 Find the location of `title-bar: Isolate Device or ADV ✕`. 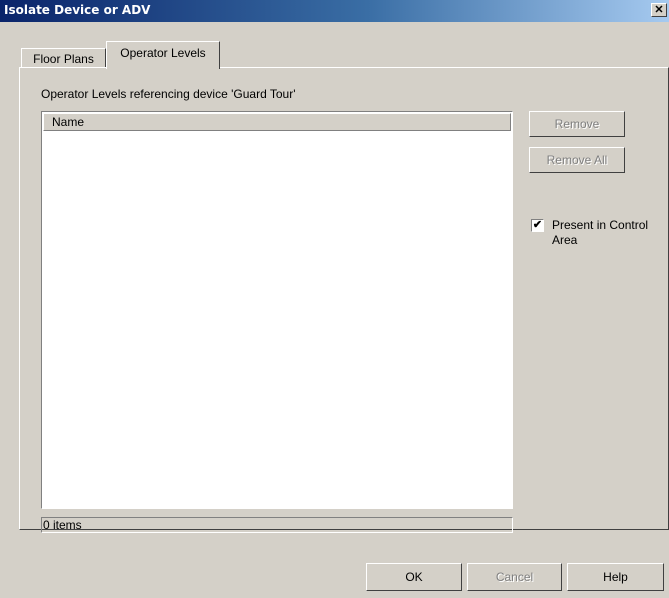

title-bar: Isolate Device or ADV ✕ is located at coordinates (334, 11).